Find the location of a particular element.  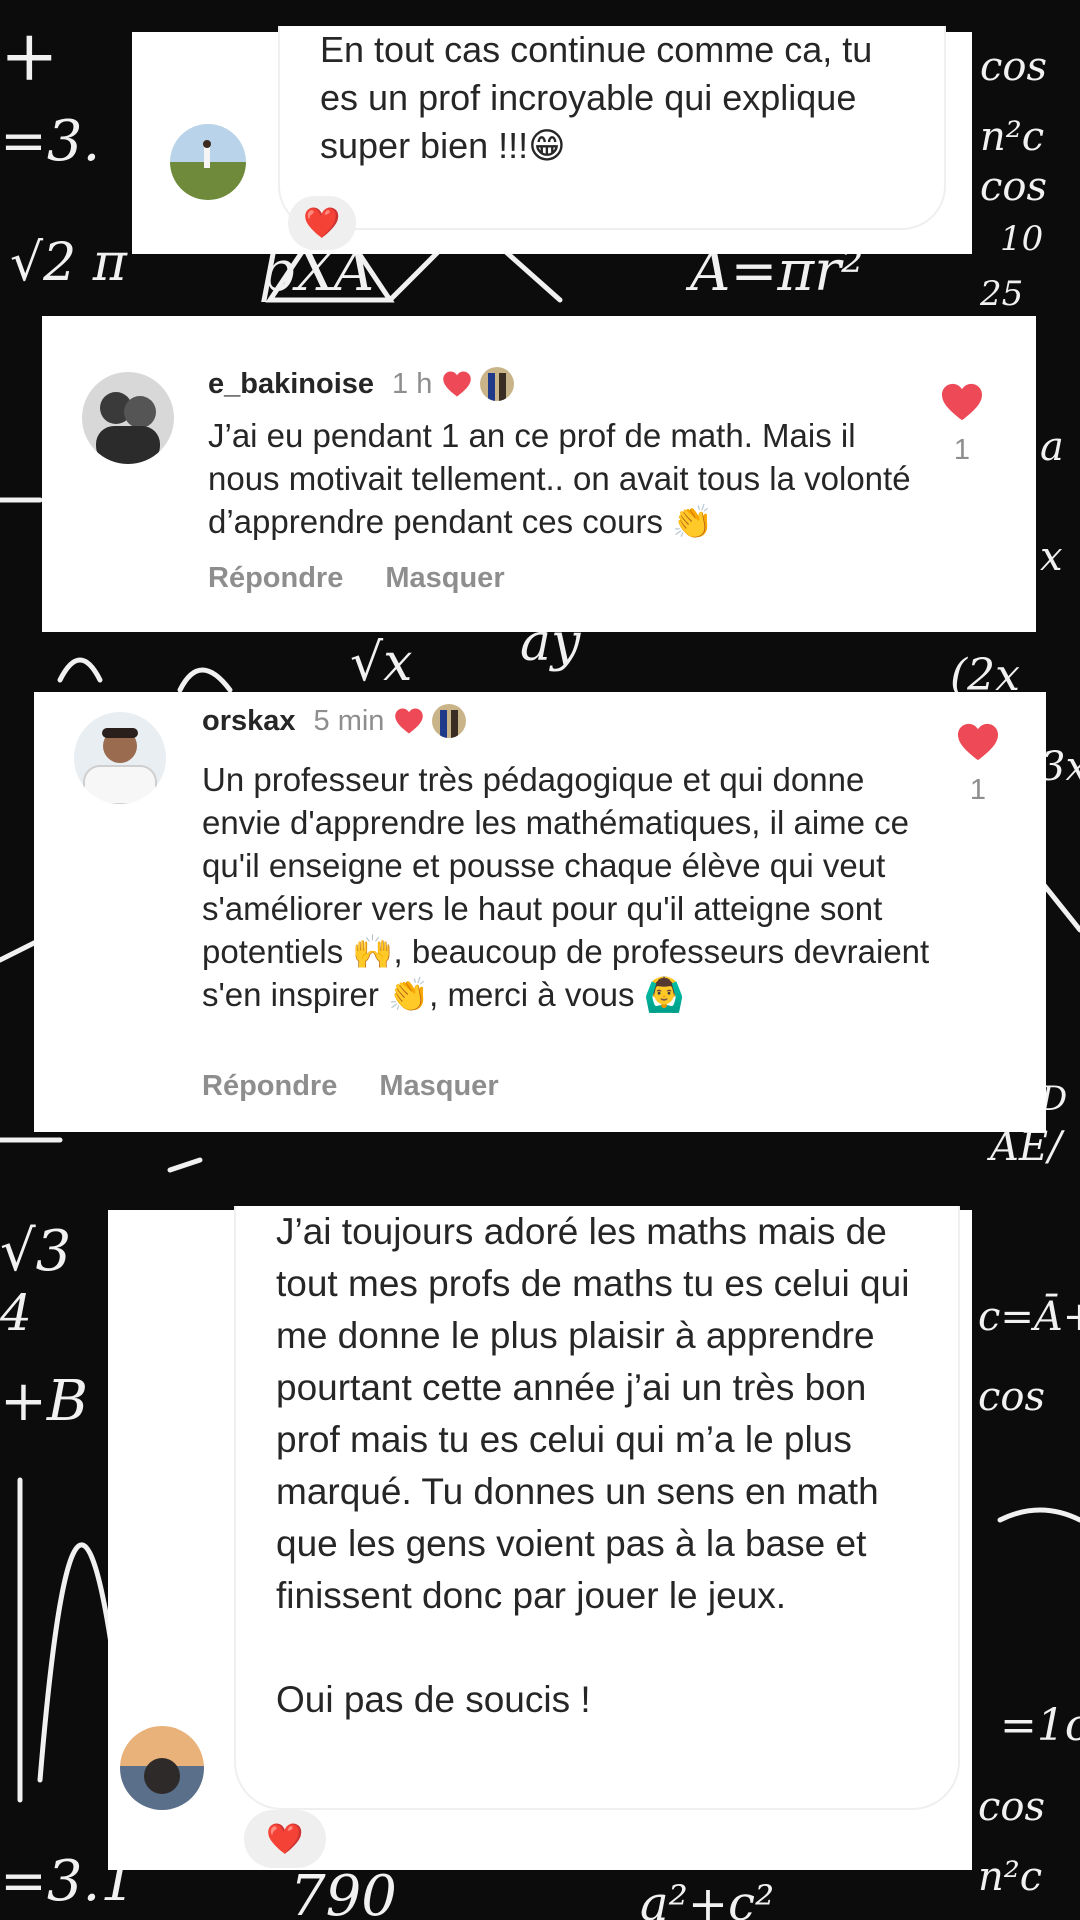

comment-username: e_bakinoise is located at coordinates (291, 384).